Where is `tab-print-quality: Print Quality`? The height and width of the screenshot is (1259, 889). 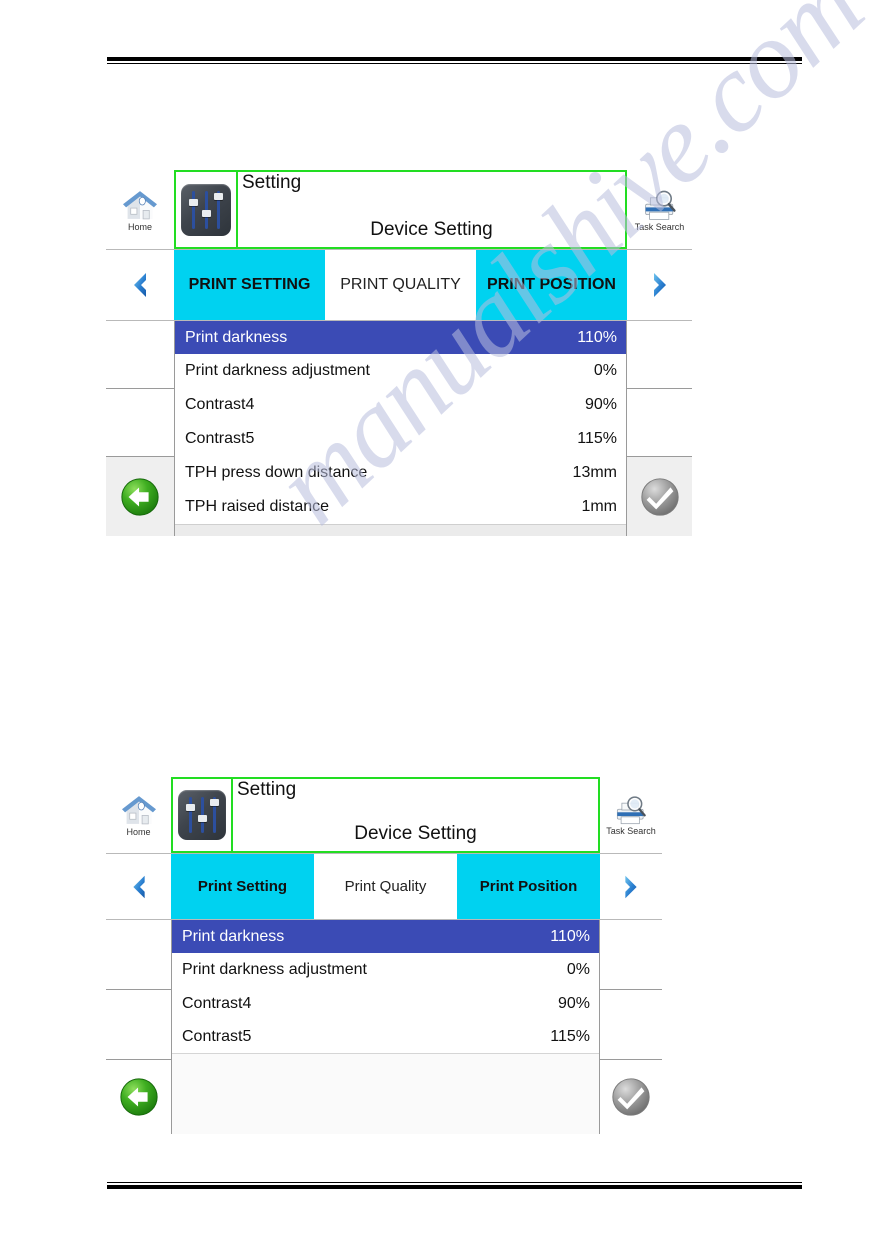 tab-print-quality: Print Quality is located at coordinates (385, 886).